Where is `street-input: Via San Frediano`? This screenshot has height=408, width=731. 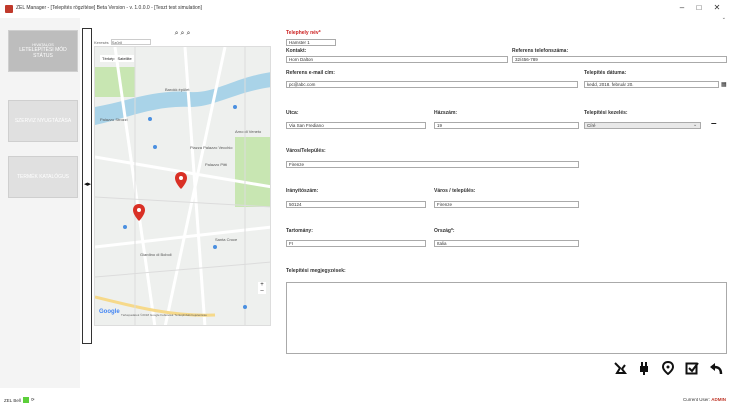 street-input: Via San Frediano is located at coordinates (356, 125).